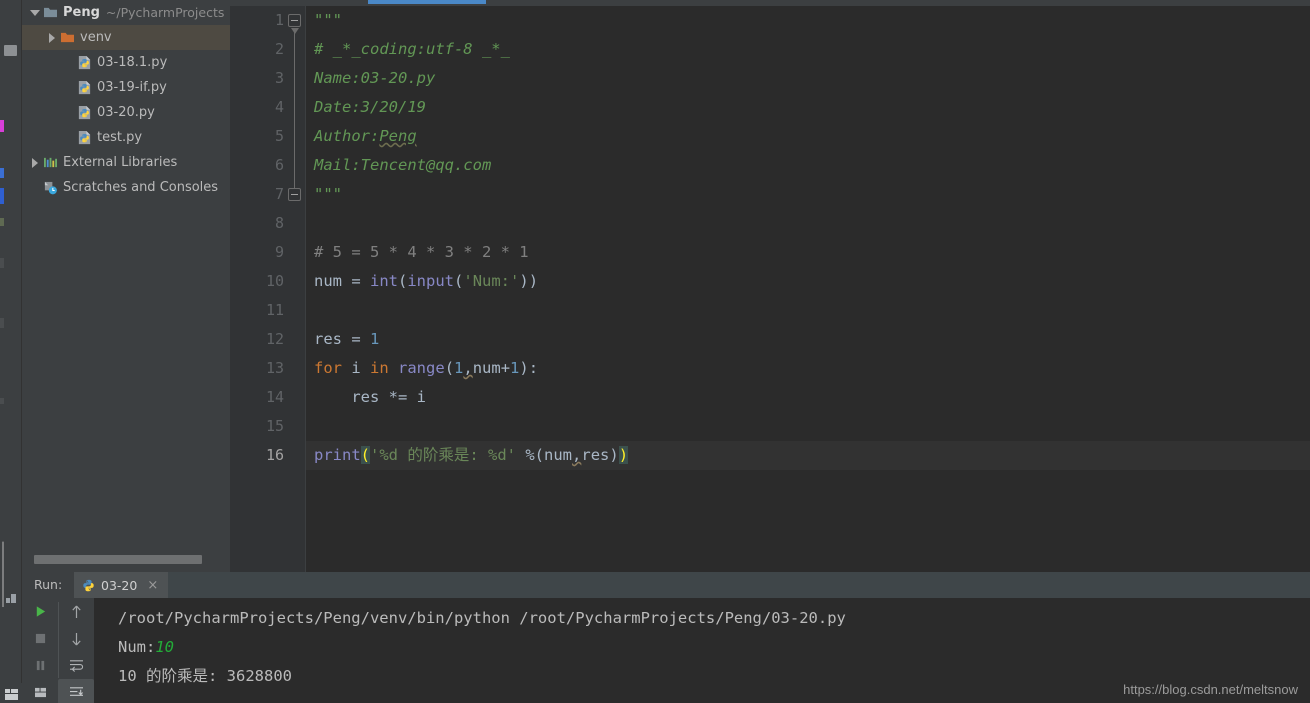 This screenshot has width=1310, height=703. I want to click on structure-icon, so click(11, 598).